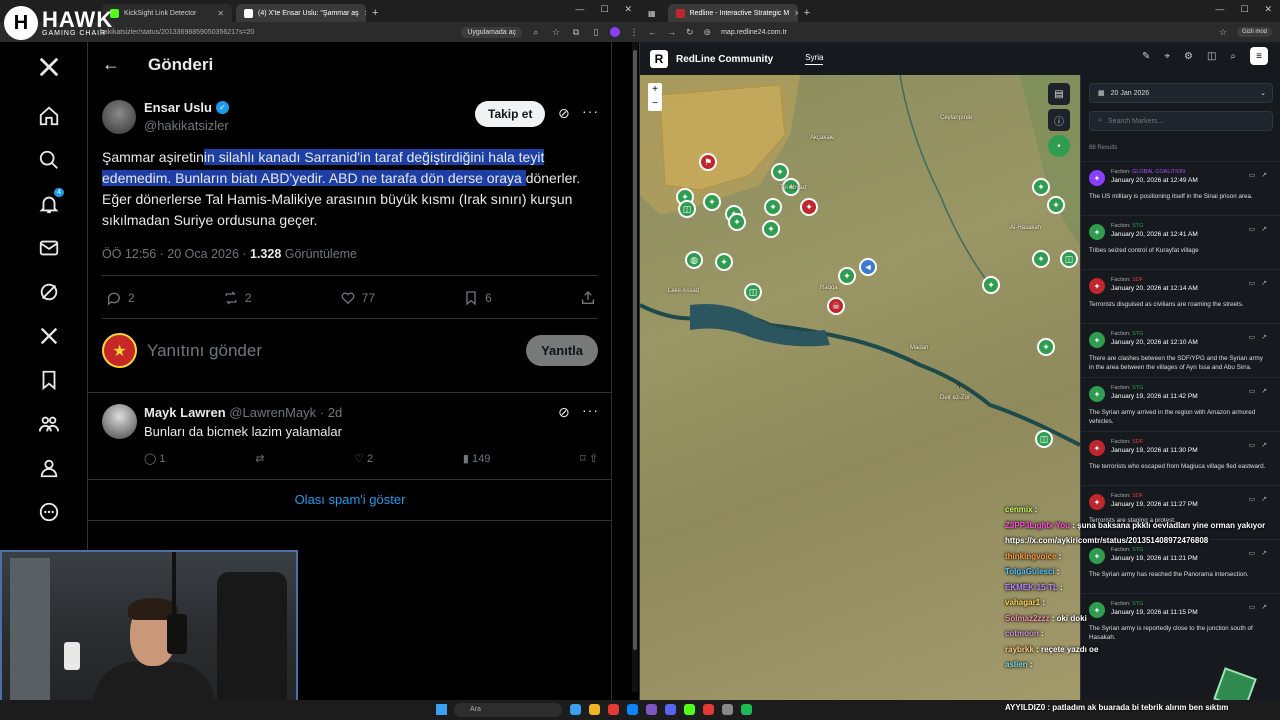 This screenshot has height=720, width=1280. What do you see at coordinates (746, 709) in the screenshot?
I see `spotify-icon` at bounding box center [746, 709].